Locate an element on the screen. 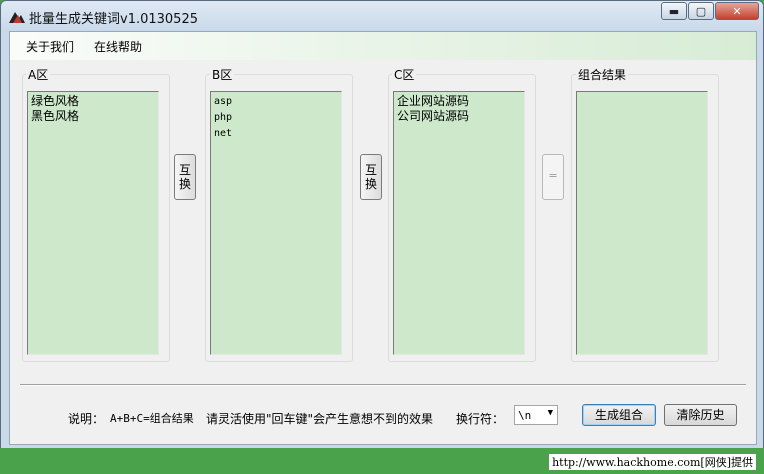 The height and width of the screenshot is (474, 764). zone-c-textarea: 企业网站源码 公司网站源码 is located at coordinates (459, 223).